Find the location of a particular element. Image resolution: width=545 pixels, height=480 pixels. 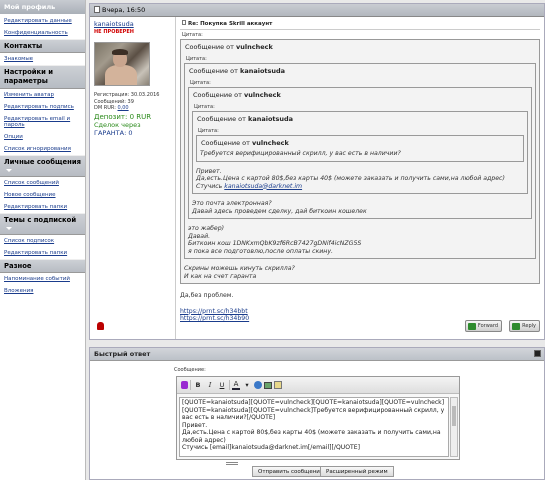

advanced-mode-button: Расширенный режим is located at coordinates (357, 471).